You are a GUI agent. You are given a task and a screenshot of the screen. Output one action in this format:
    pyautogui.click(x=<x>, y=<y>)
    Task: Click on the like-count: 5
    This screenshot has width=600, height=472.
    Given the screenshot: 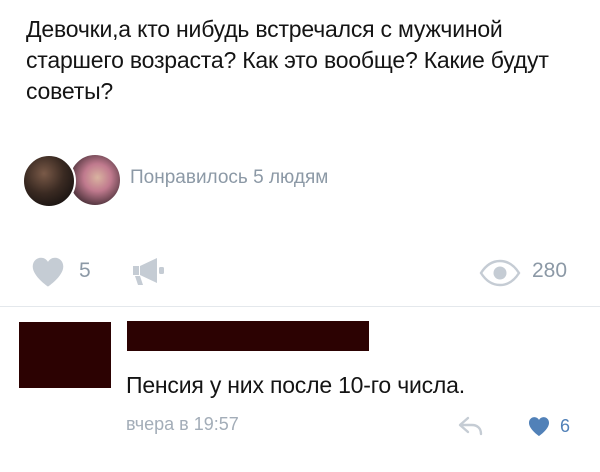 What is the action you would take?
    pyautogui.click(x=85, y=270)
    